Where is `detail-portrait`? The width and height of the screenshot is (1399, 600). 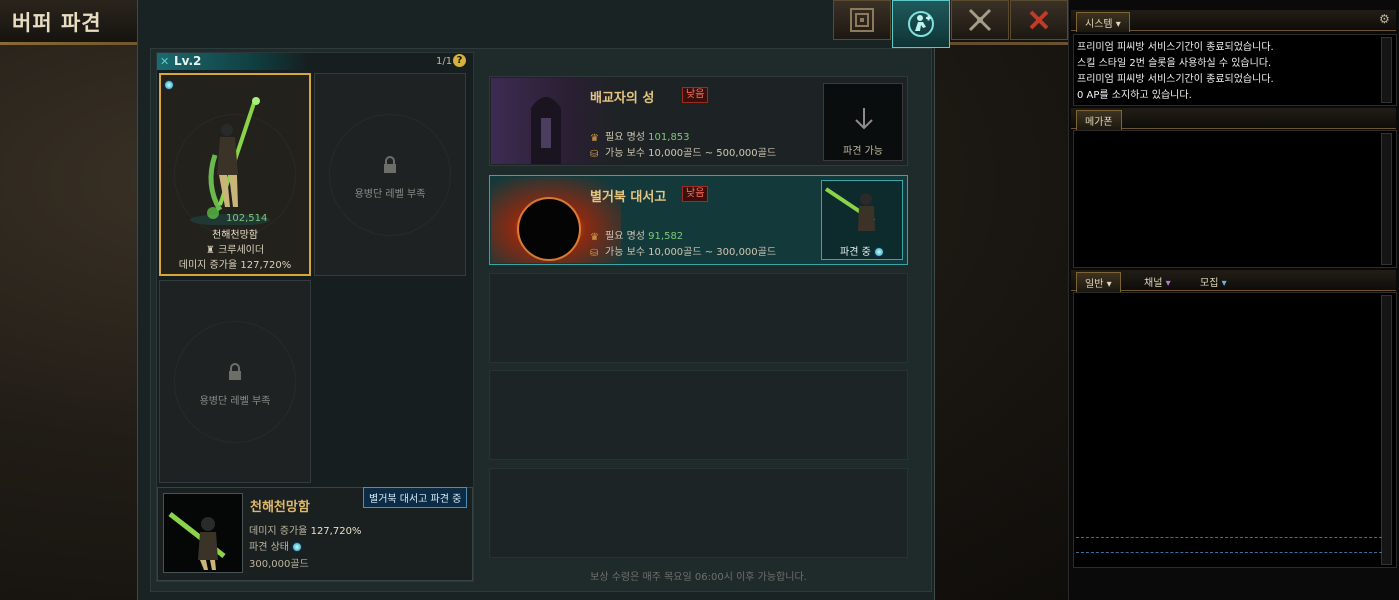
detail-portrait is located at coordinates (203, 533).